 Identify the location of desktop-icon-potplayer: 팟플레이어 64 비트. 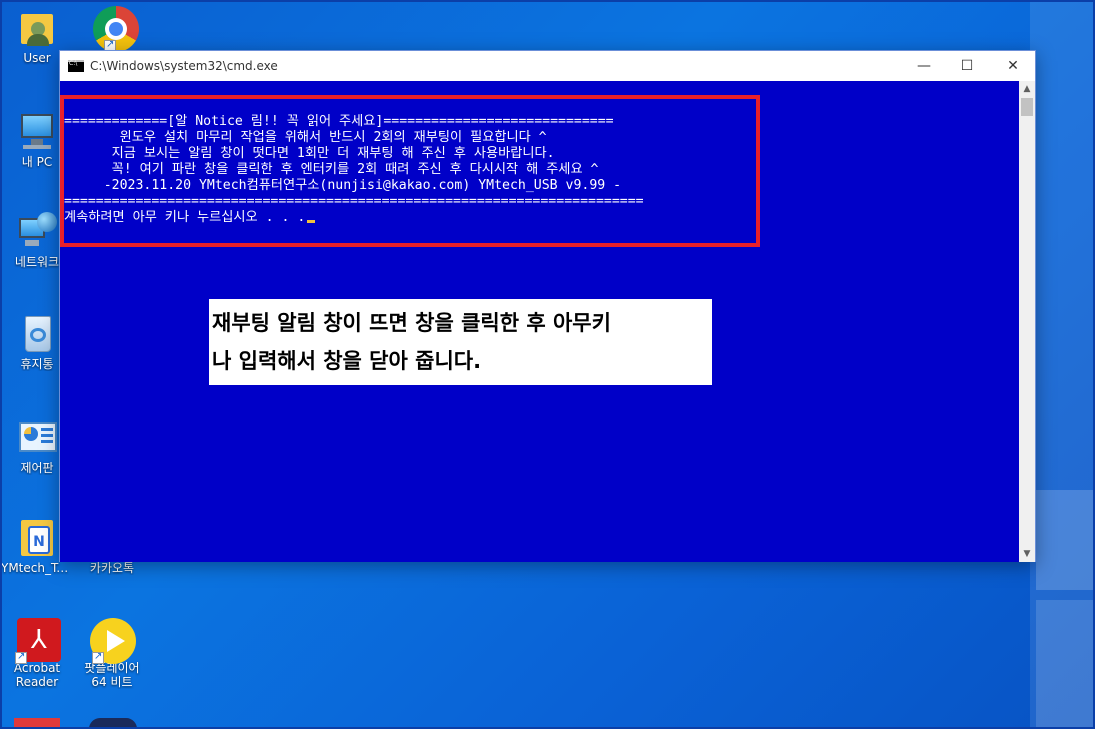
(112, 653).